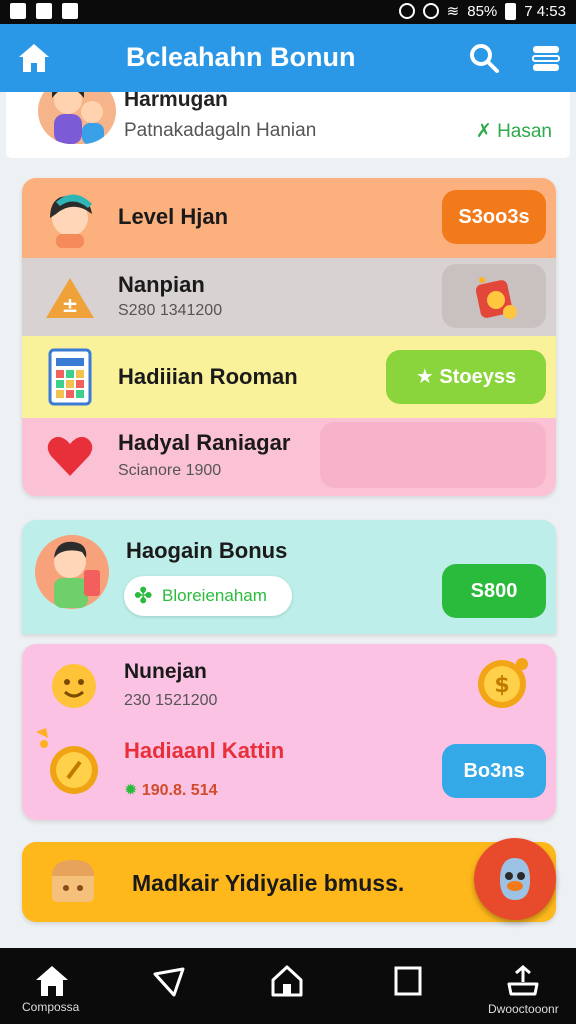  Describe the element at coordinates (241, 57) in the screenshot. I see `app-title: Bcleahahn Bonun` at that location.